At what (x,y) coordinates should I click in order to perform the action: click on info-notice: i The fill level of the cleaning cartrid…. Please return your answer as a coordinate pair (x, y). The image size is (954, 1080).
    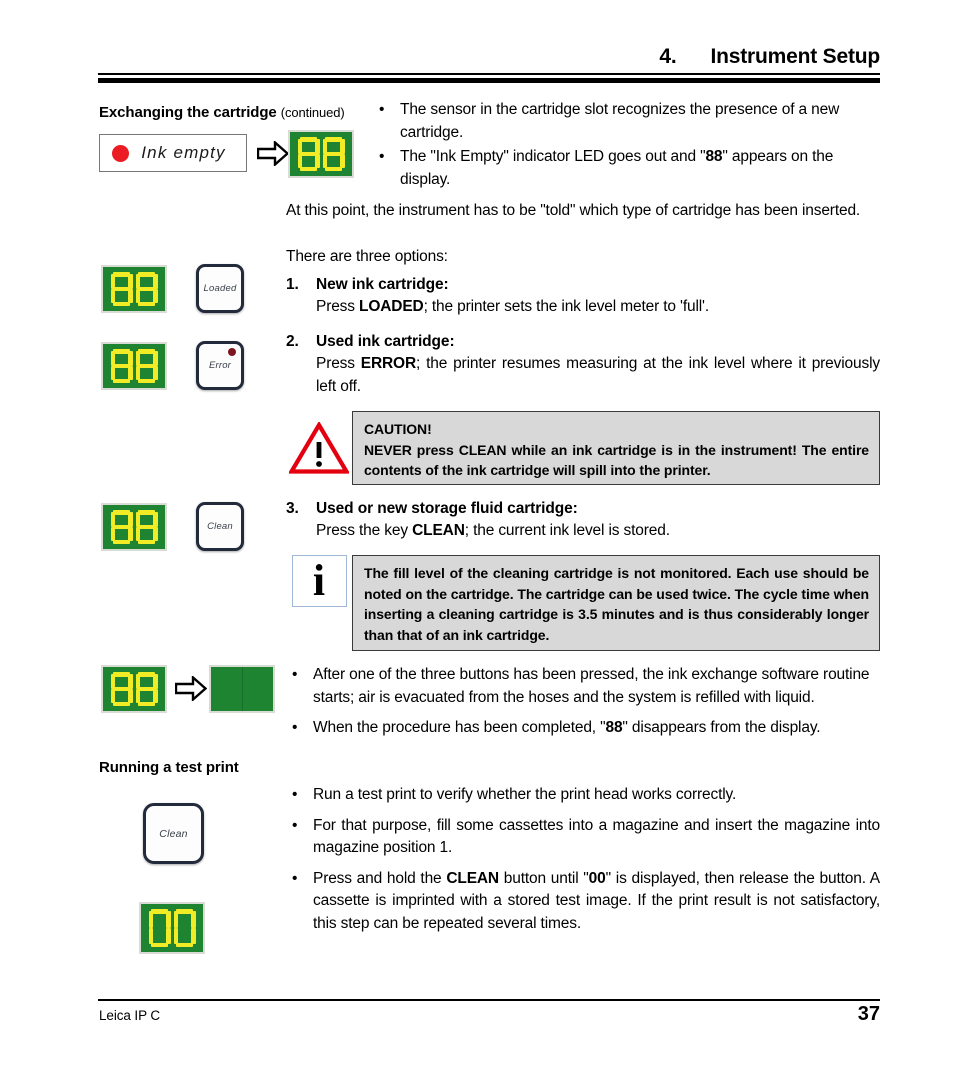
    Looking at the image, I should click on (583, 603).